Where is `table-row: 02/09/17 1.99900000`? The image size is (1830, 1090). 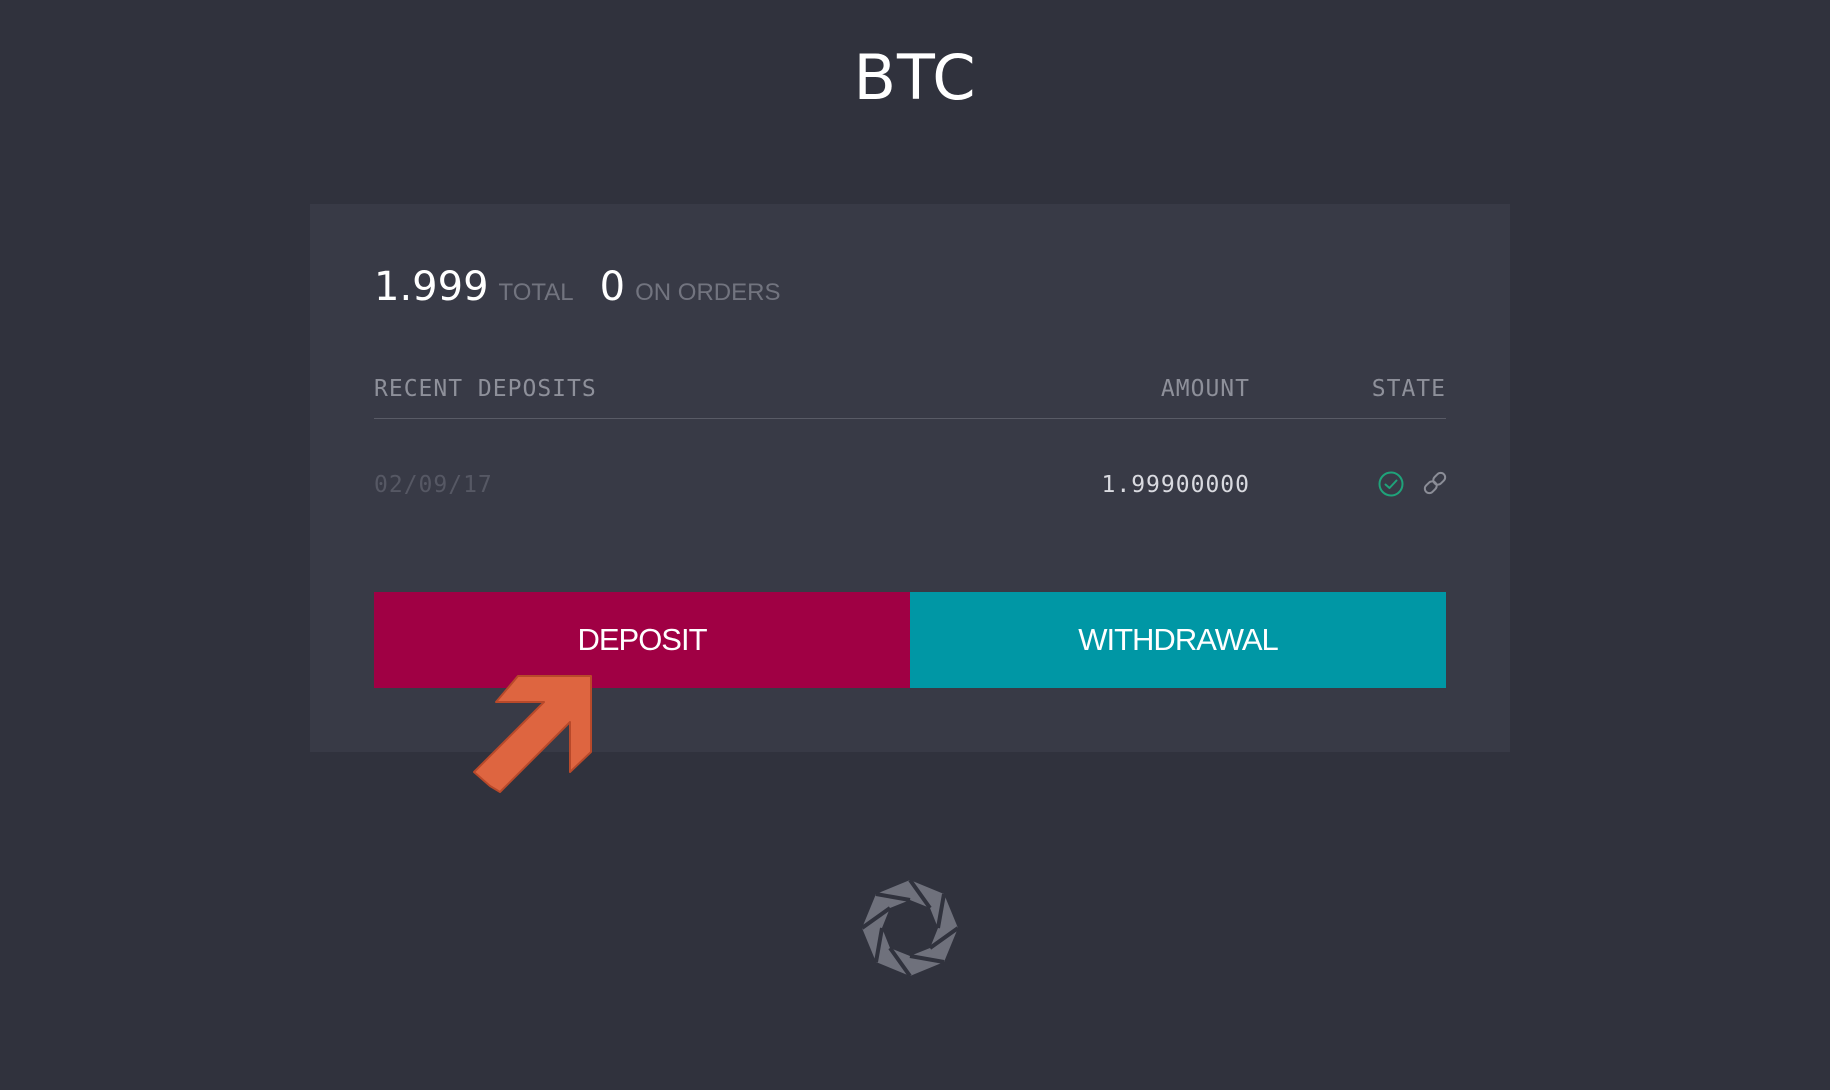
table-row: 02/09/17 1.99900000 is located at coordinates (910, 486).